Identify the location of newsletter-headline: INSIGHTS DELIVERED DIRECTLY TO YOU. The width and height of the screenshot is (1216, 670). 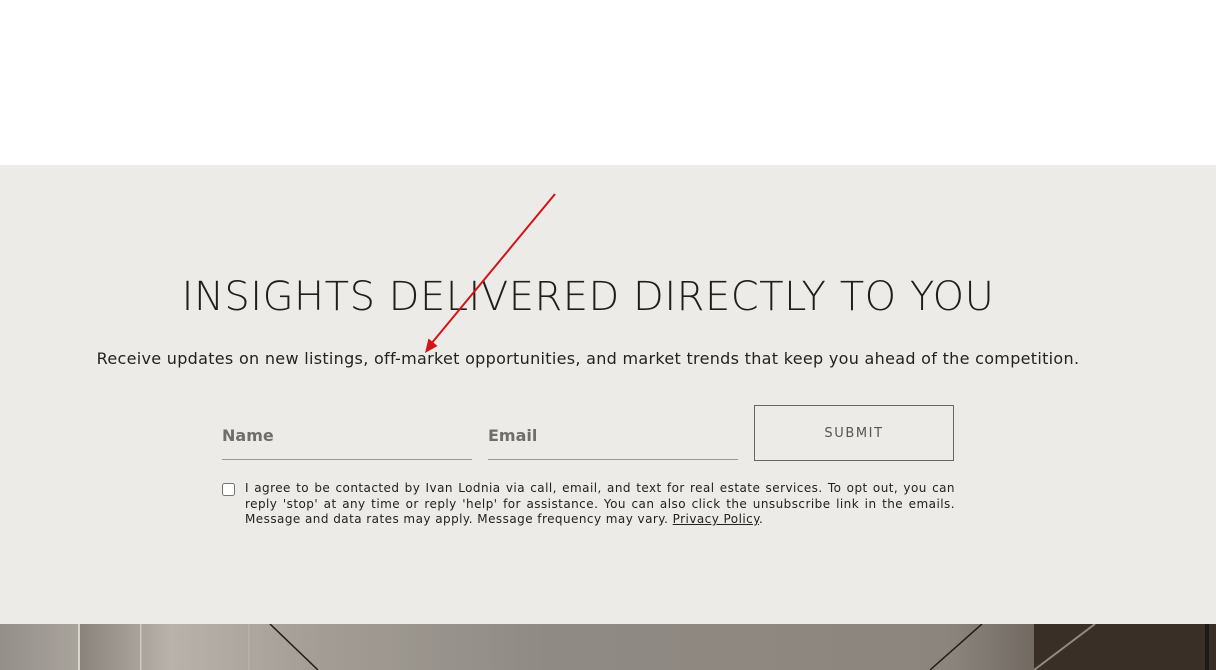
(588, 297).